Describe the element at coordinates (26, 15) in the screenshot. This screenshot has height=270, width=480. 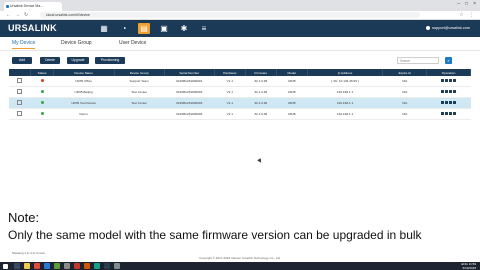
I see `reload-icon: ↻` at that location.